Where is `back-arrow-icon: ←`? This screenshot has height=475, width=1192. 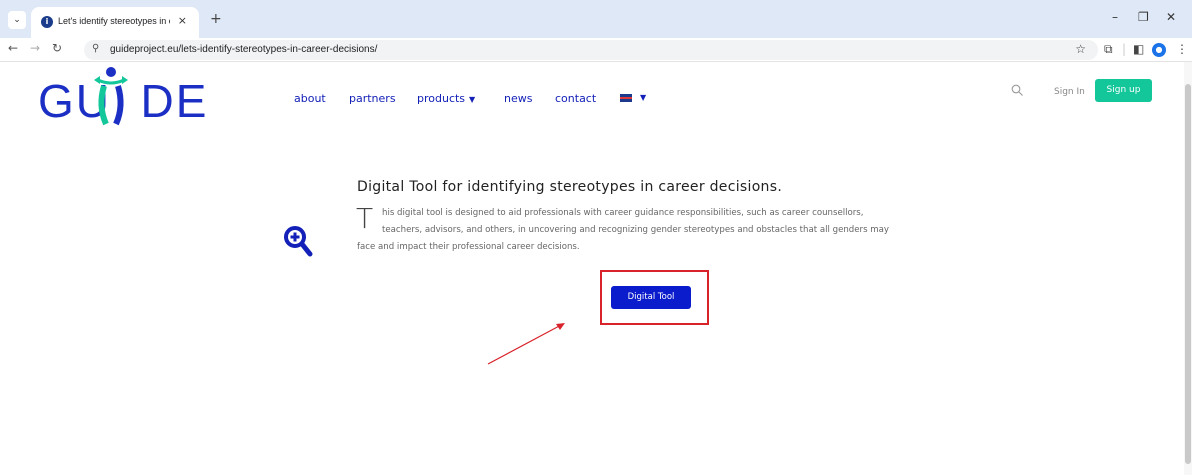 back-arrow-icon: ← is located at coordinates (13, 48).